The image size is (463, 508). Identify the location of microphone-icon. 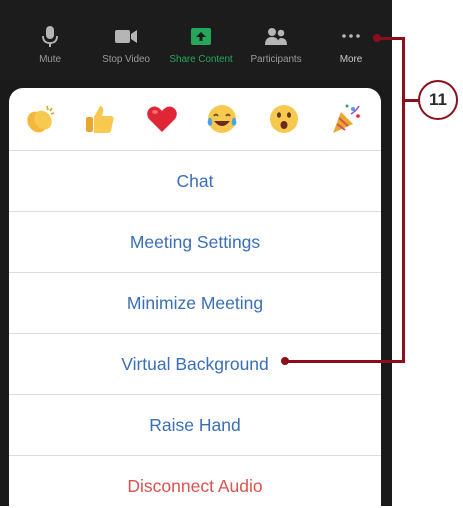
(50, 37).